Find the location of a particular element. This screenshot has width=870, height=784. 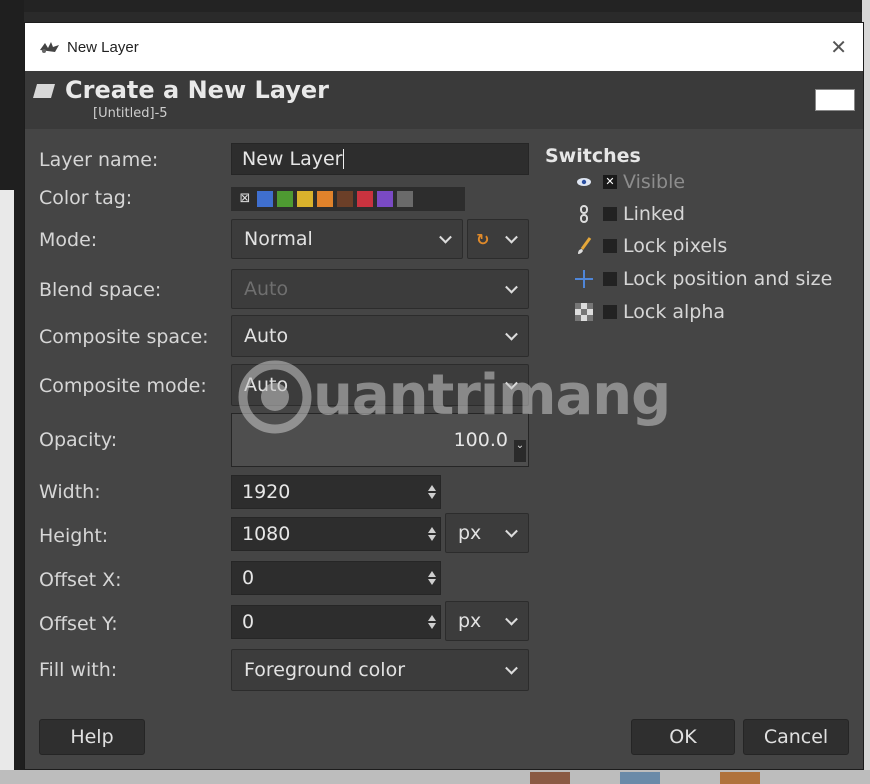

chain-link-icon is located at coordinates (584, 214).